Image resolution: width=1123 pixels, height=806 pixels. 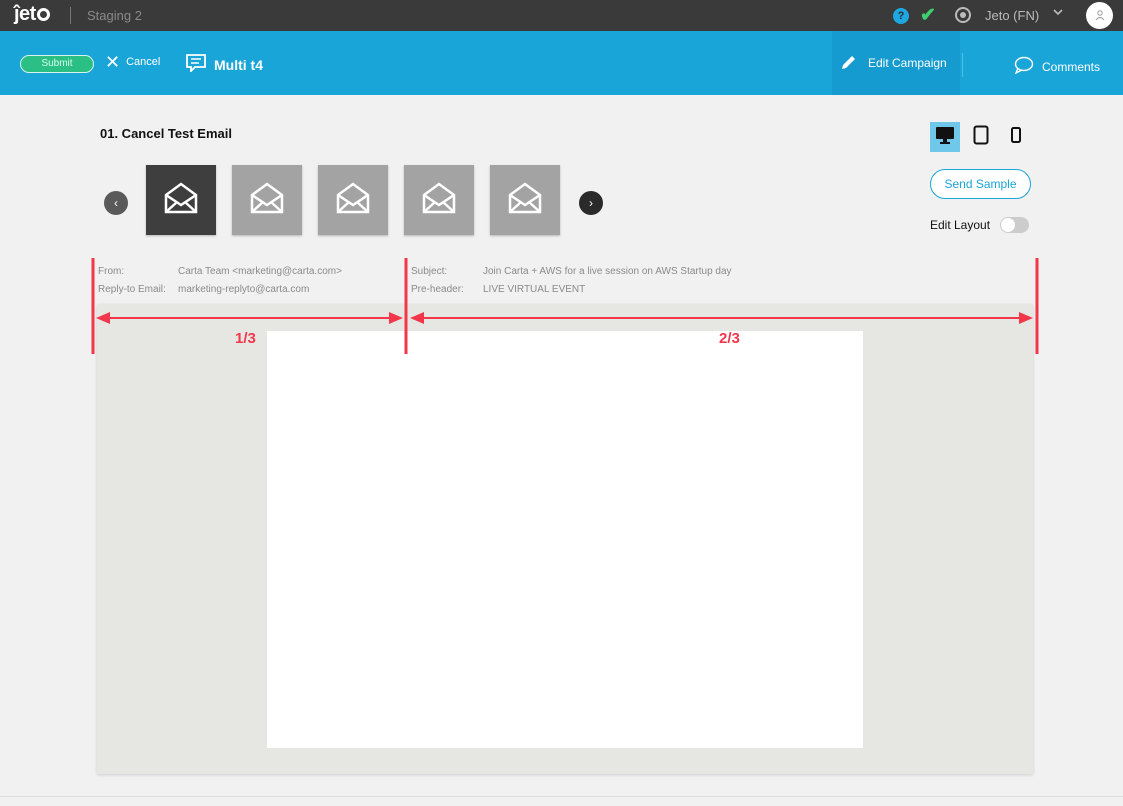 I want to click on annotation-label-two-thirds: 2/3, so click(x=729, y=338).